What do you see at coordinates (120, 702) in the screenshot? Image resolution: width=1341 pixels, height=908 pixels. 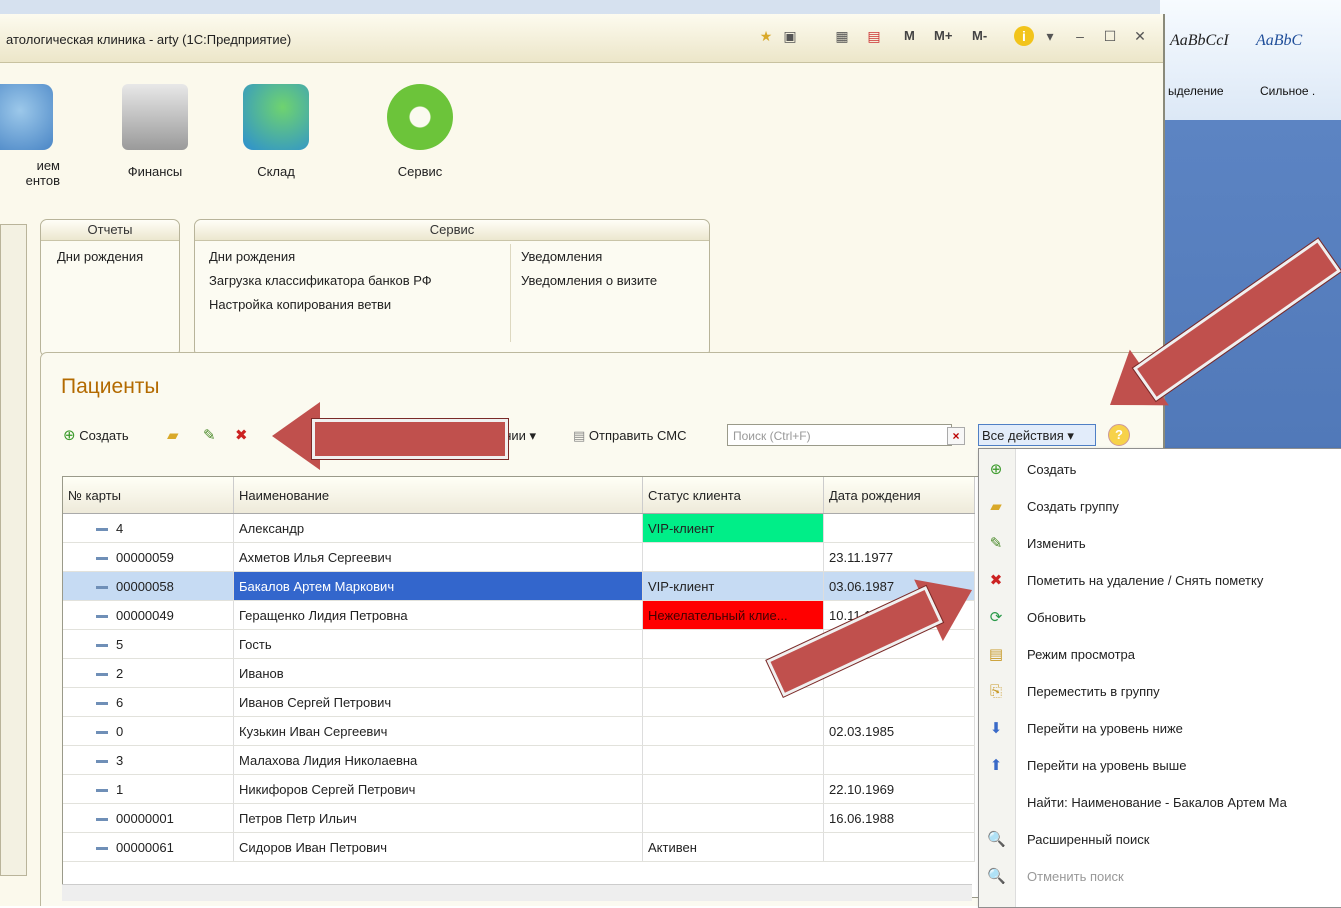 I see `card-number: 6` at bounding box center [120, 702].